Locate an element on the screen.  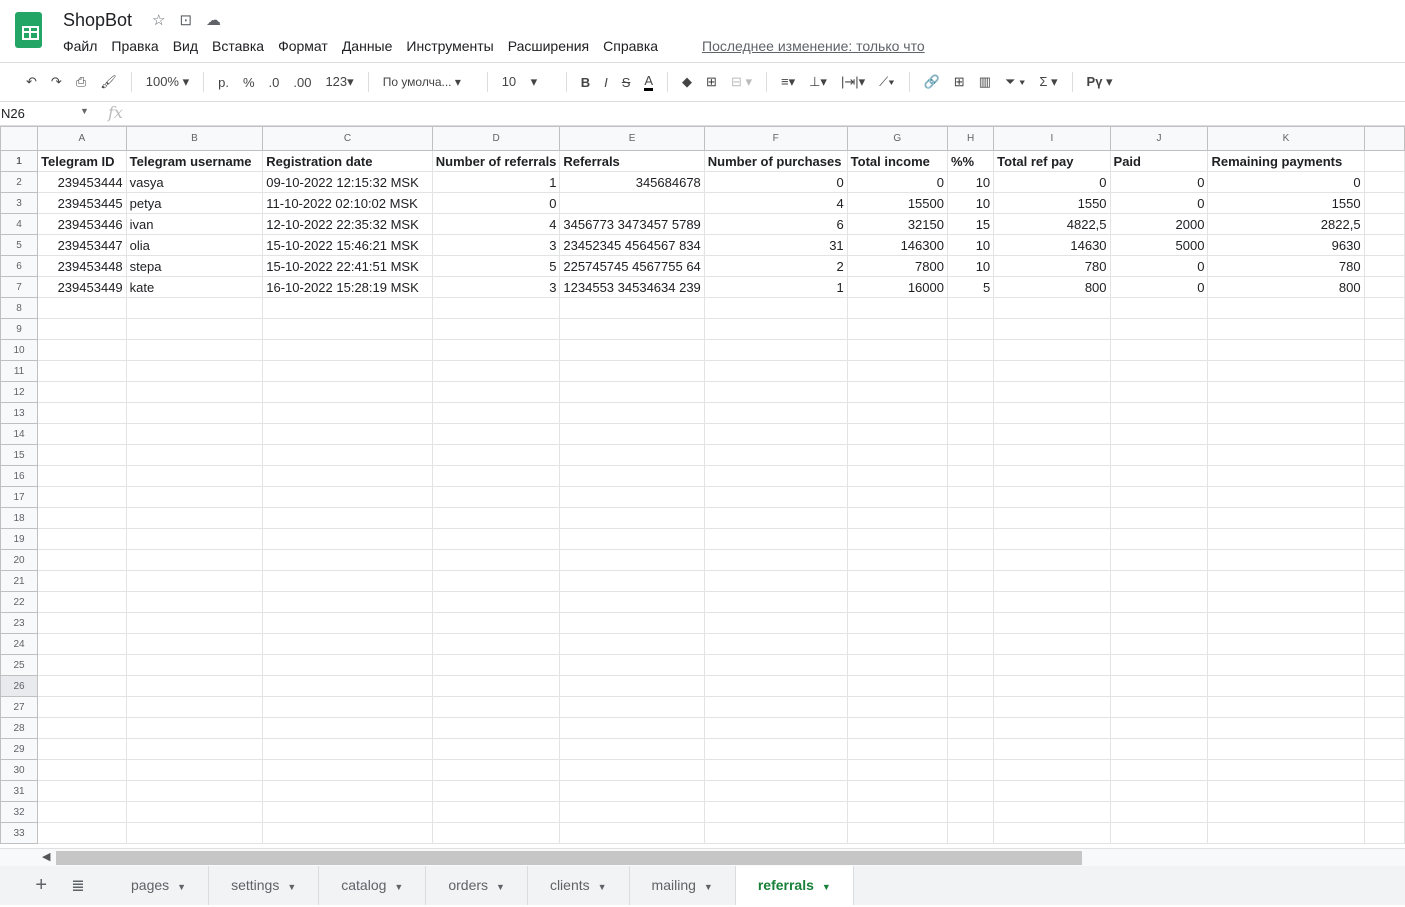
link-icon: 🔗 is located at coordinates (932, 82).